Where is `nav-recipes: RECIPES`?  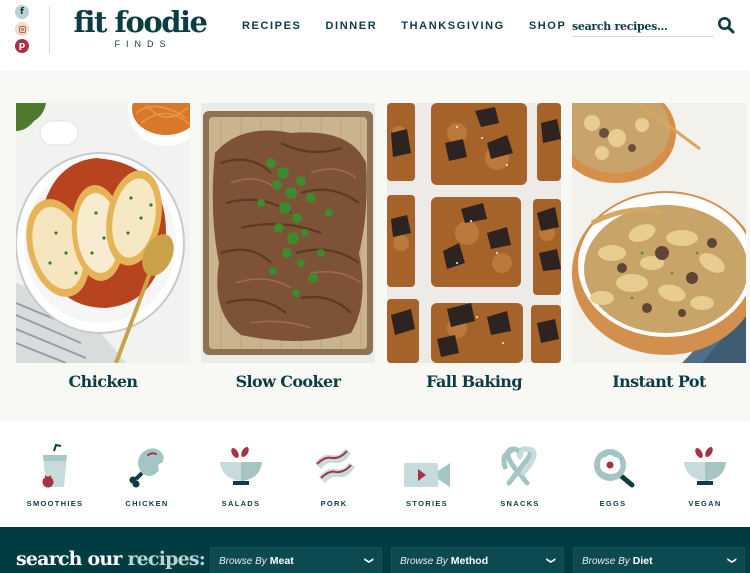
nav-recipes: RECIPES is located at coordinates (272, 26).